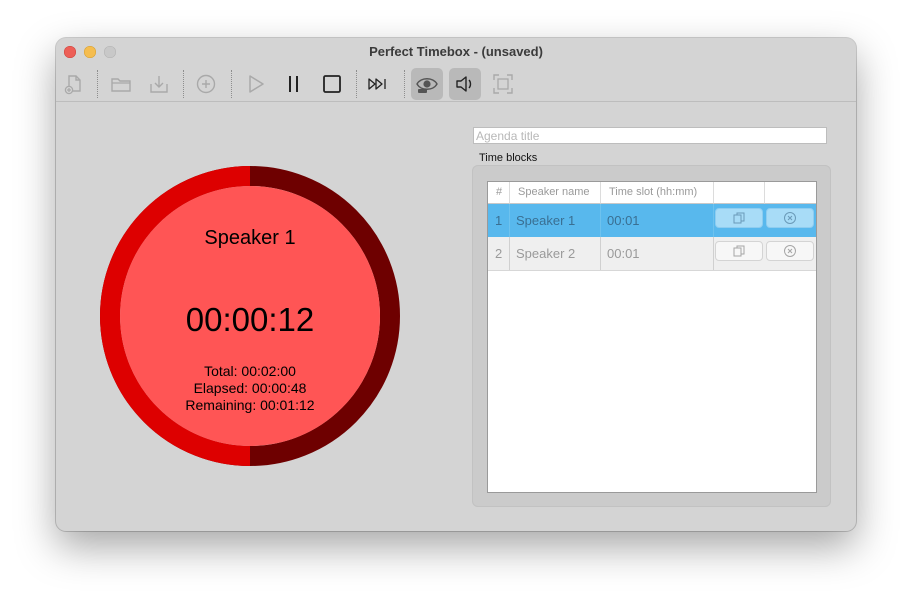 This screenshot has height=606, width=912. I want to click on remaining-time-label: Remaining: 00:01:12, so click(250, 405).